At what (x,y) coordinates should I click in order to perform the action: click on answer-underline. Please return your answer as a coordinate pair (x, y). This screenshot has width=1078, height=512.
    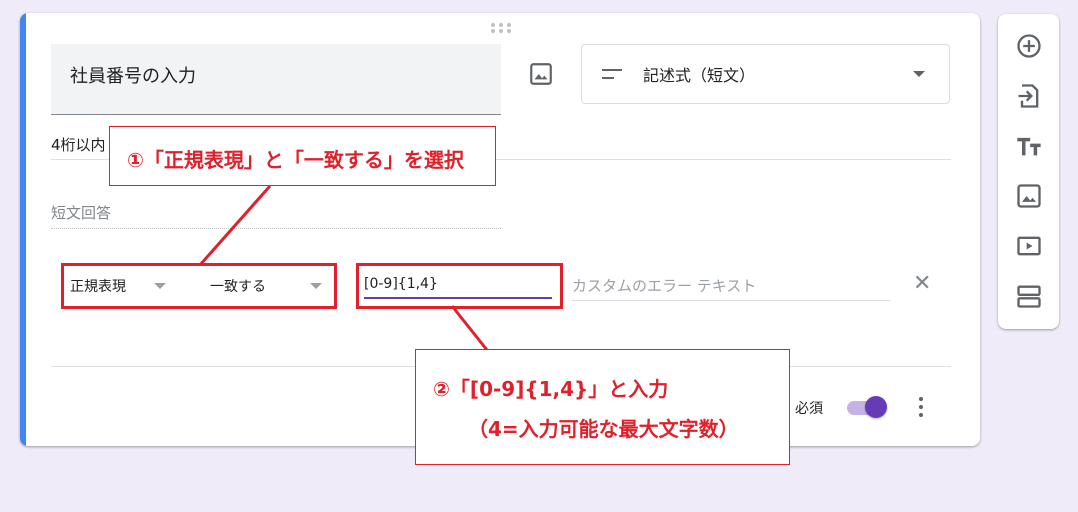
    Looking at the image, I should click on (276, 228).